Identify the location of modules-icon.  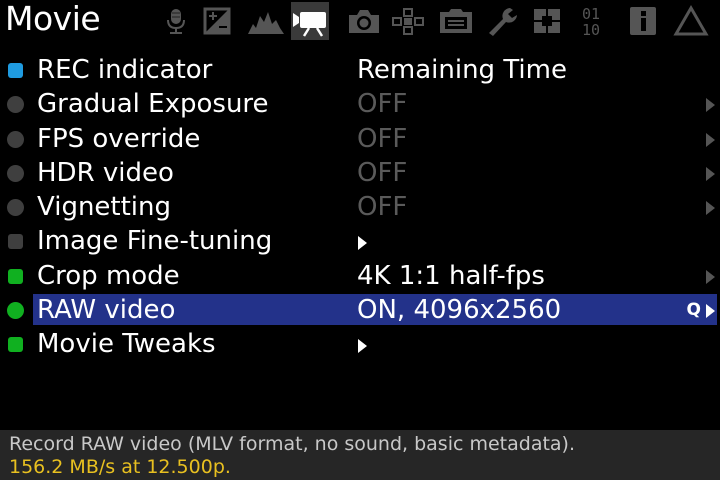
(547, 21).